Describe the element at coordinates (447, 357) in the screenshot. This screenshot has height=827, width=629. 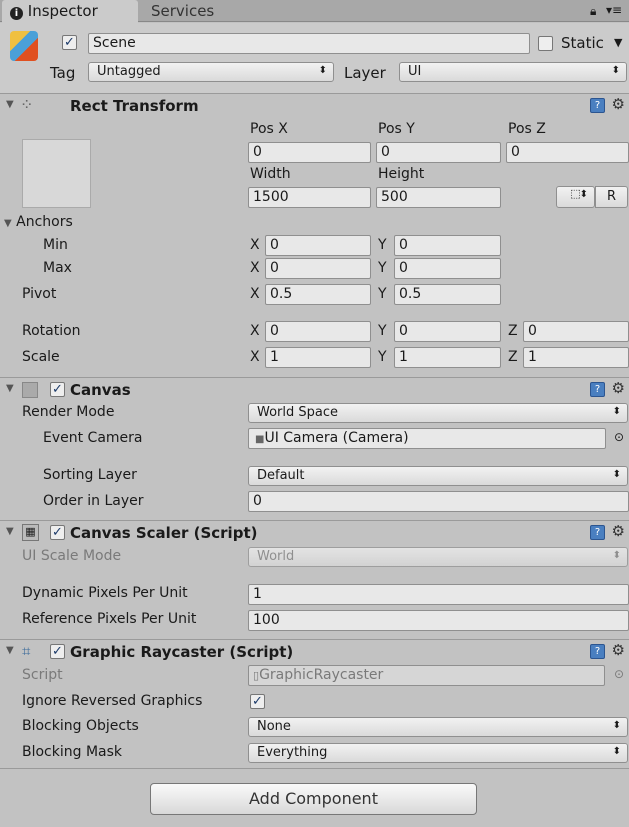
I see `scale-y-field: 1` at that location.